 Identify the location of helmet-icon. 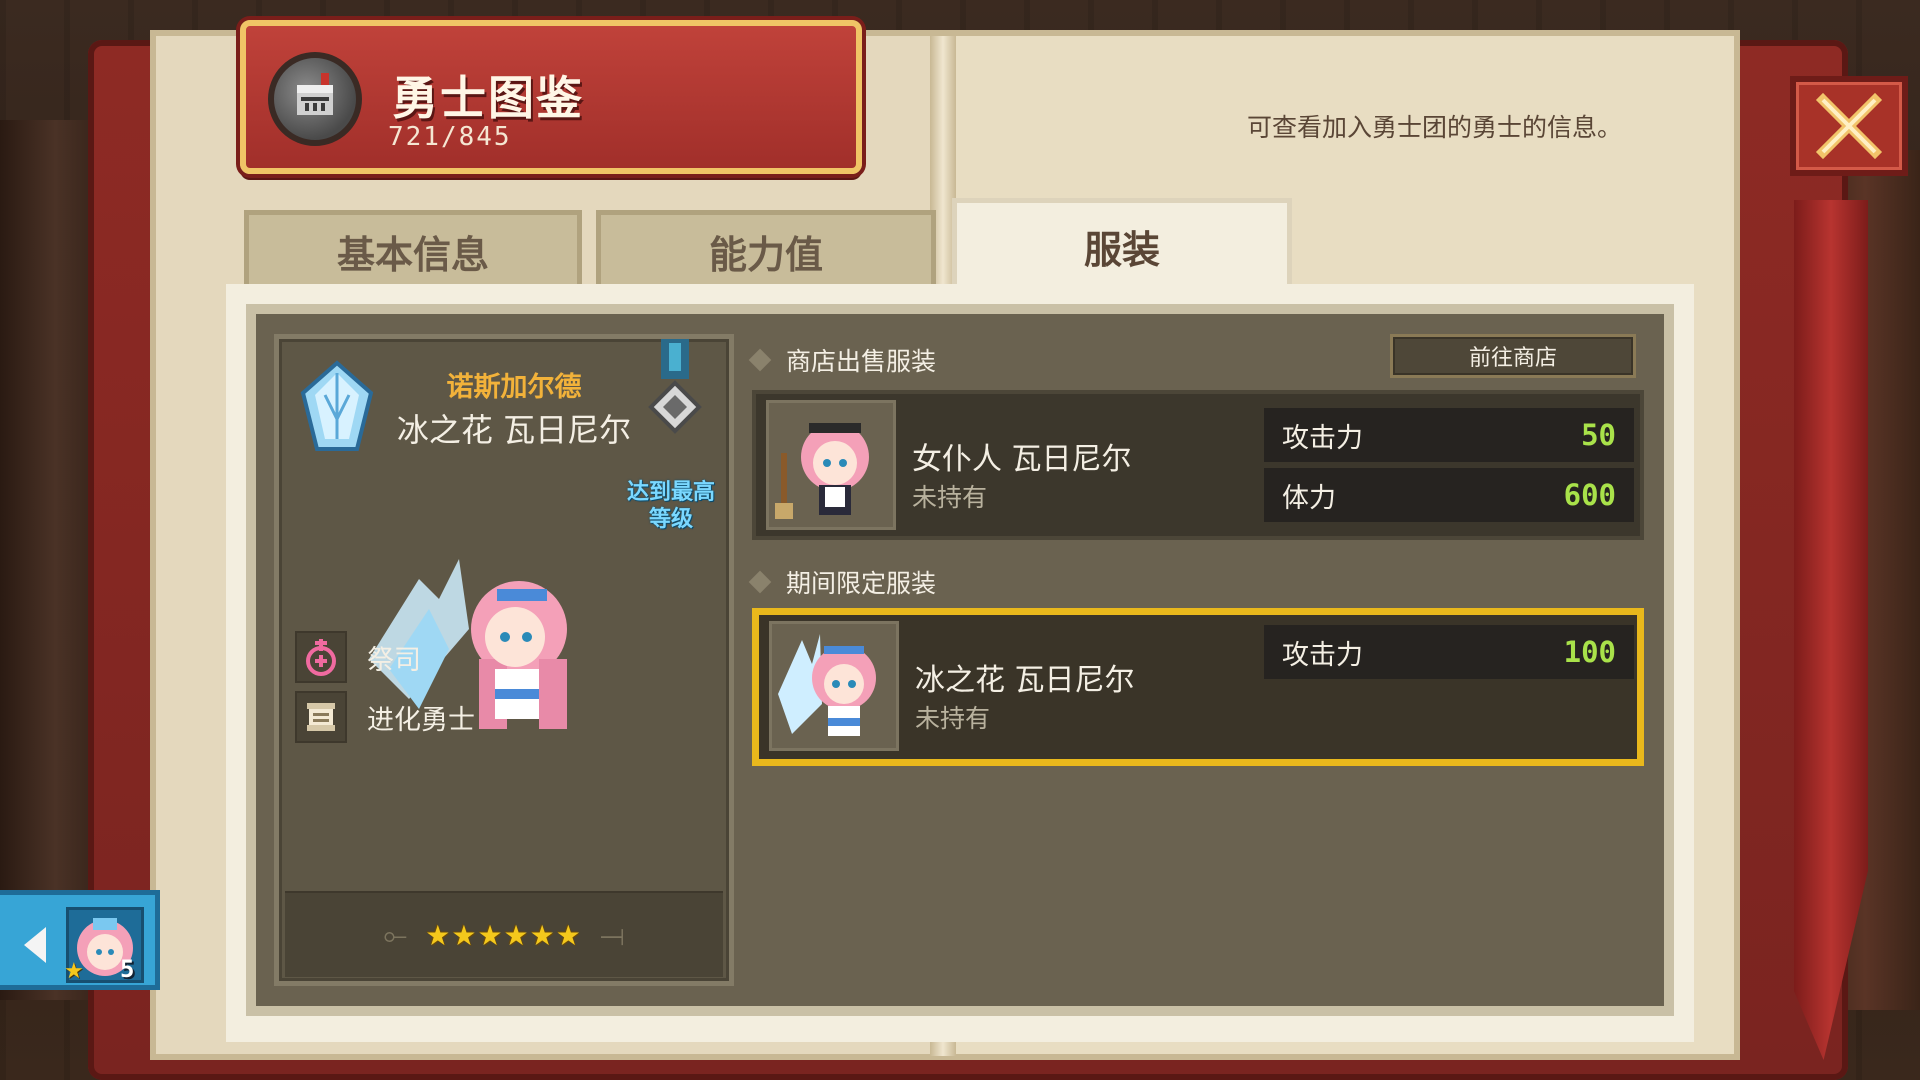
(315, 99).